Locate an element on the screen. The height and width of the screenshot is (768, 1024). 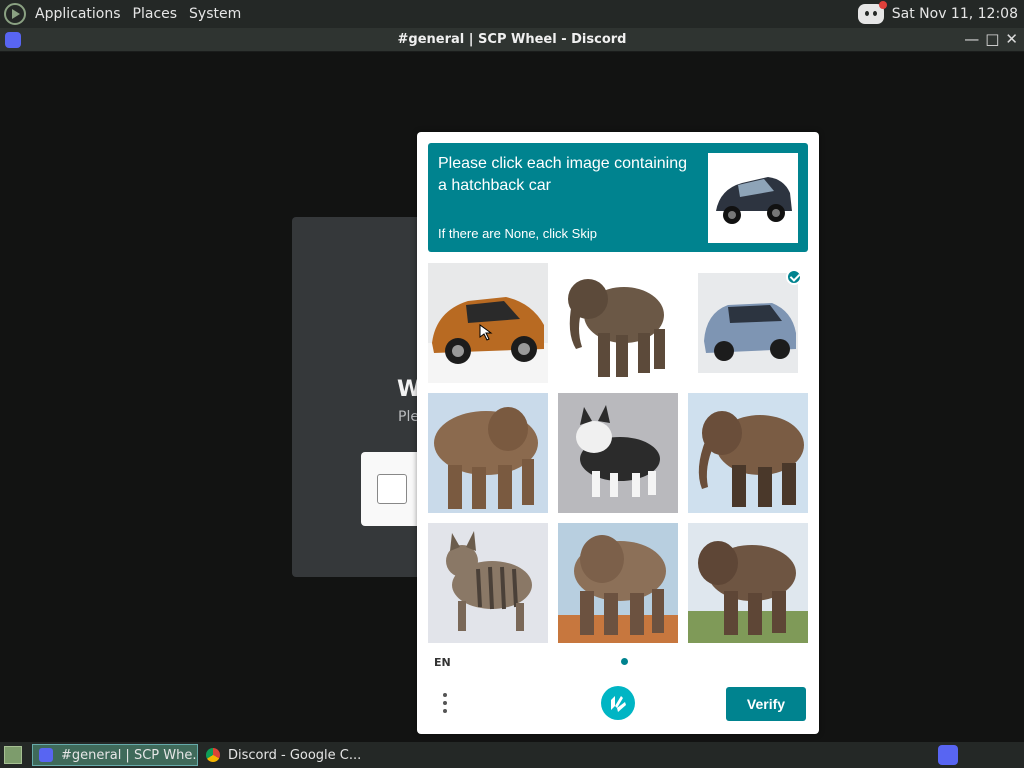
hcaptcha-logo-icon is located at coordinates (618, 703).